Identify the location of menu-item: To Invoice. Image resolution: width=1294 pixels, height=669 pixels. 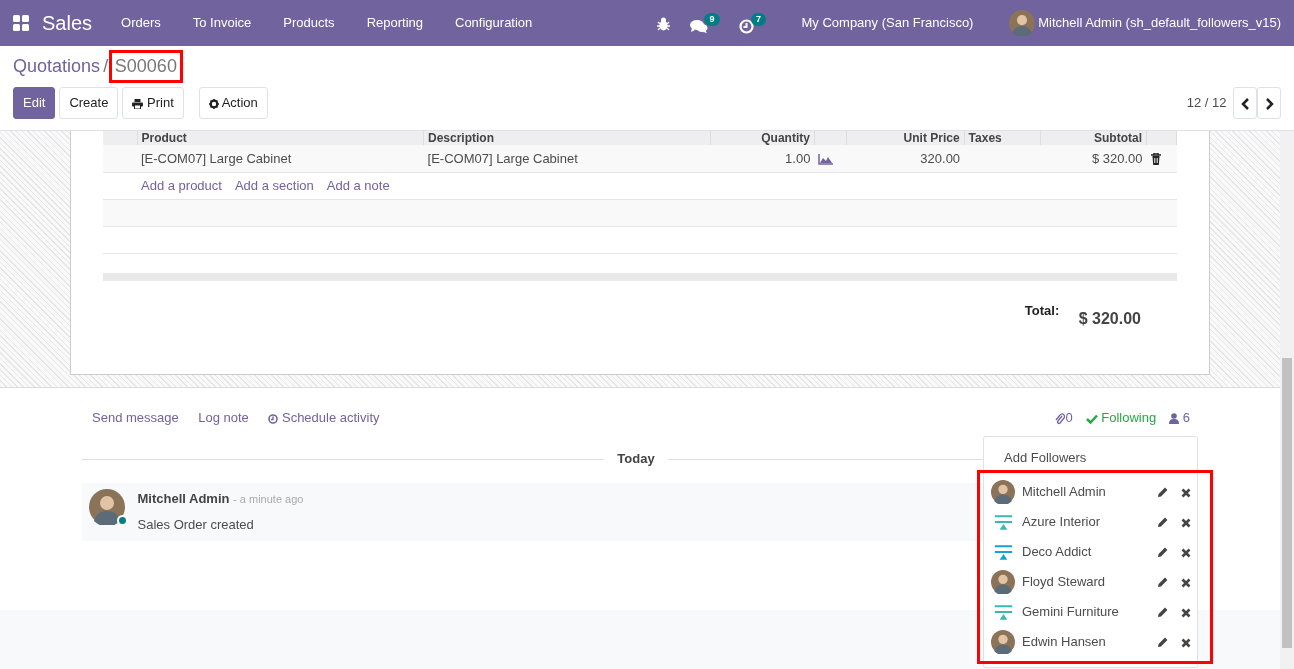
(222, 23).